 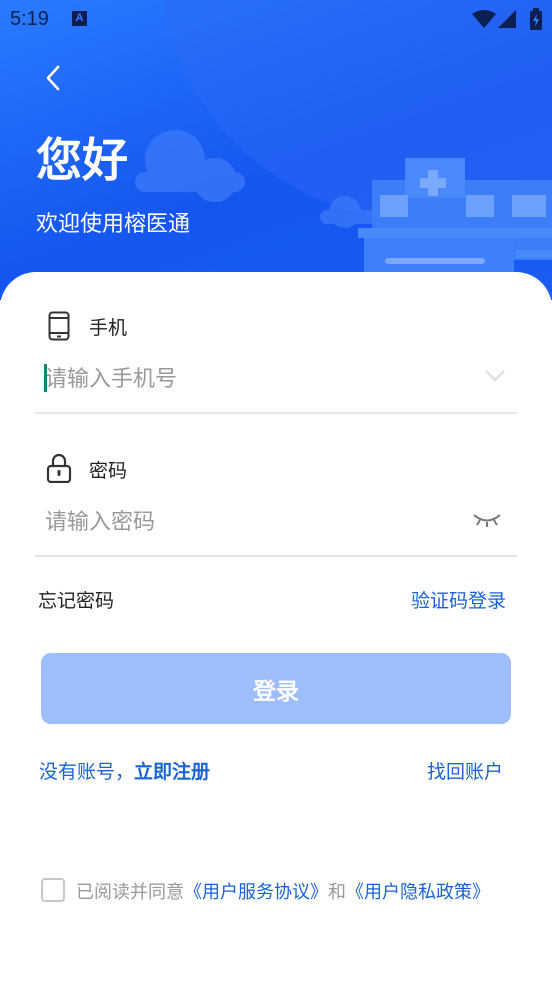 What do you see at coordinates (465, 770) in the screenshot?
I see `recover-account-link: 找回账户` at bounding box center [465, 770].